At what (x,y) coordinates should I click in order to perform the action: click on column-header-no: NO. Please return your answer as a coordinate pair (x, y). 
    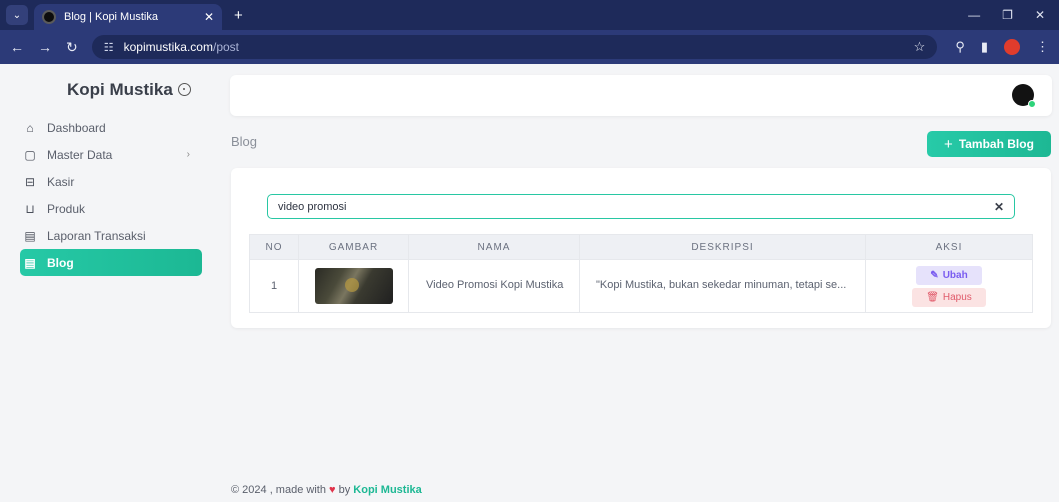
    Looking at the image, I should click on (274, 247).